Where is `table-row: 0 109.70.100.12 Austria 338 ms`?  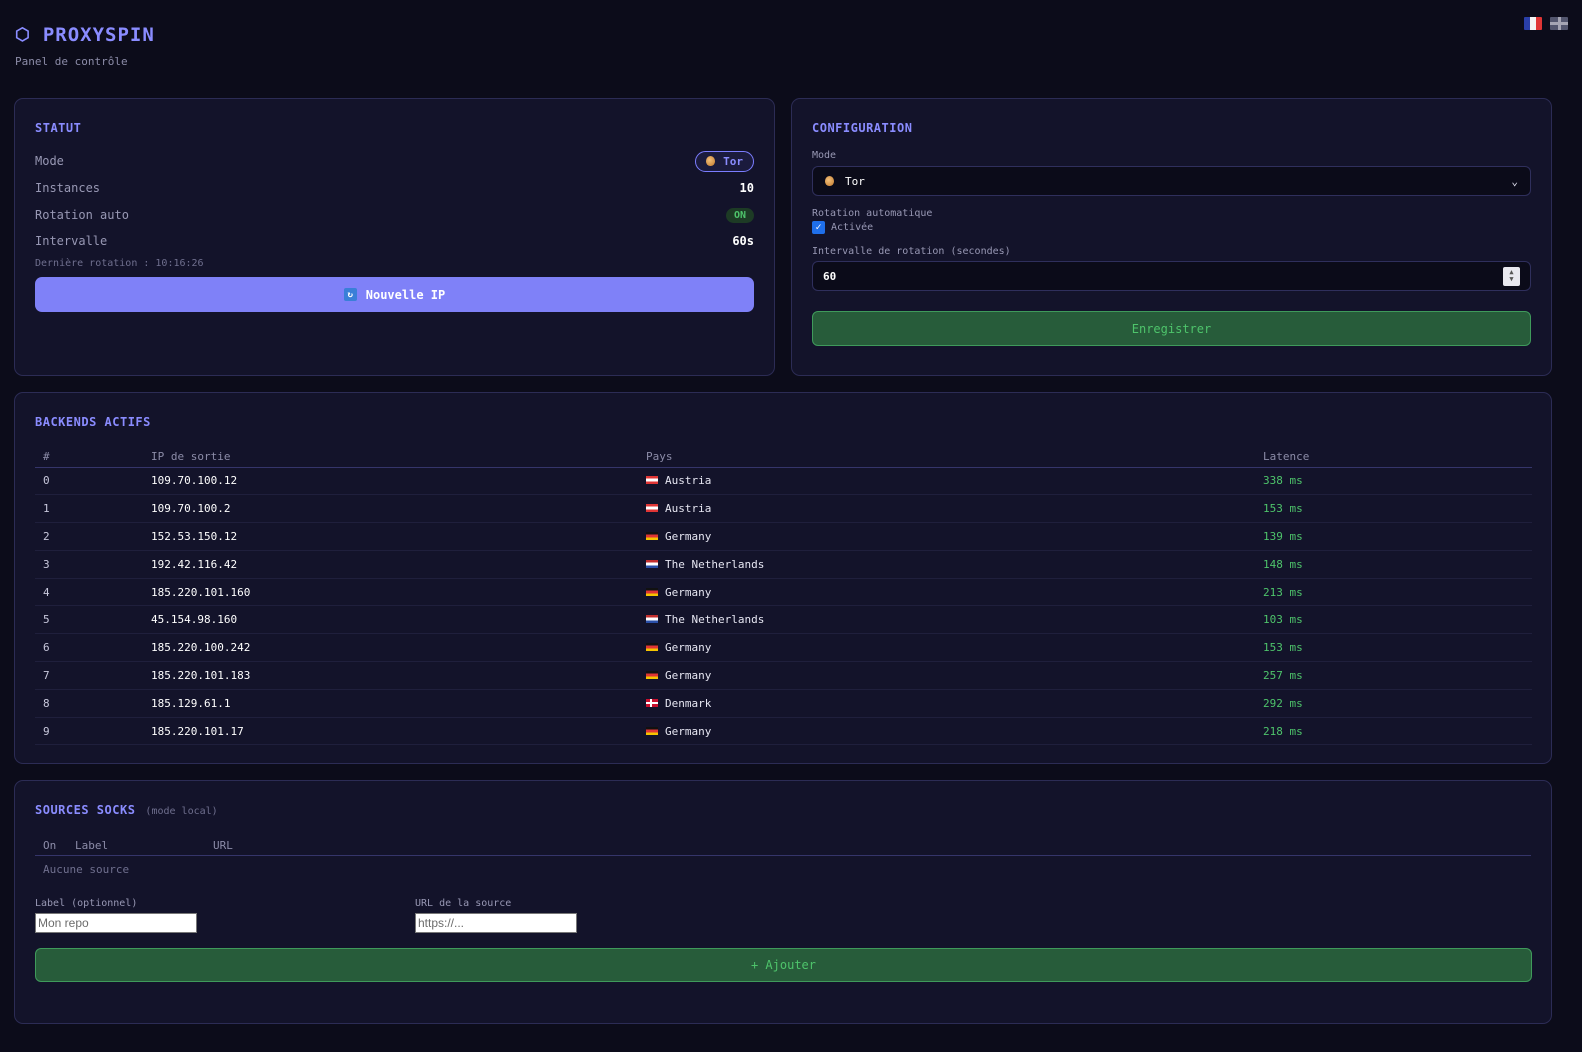
table-row: 0 109.70.100.12 Austria 338 ms is located at coordinates (783, 481).